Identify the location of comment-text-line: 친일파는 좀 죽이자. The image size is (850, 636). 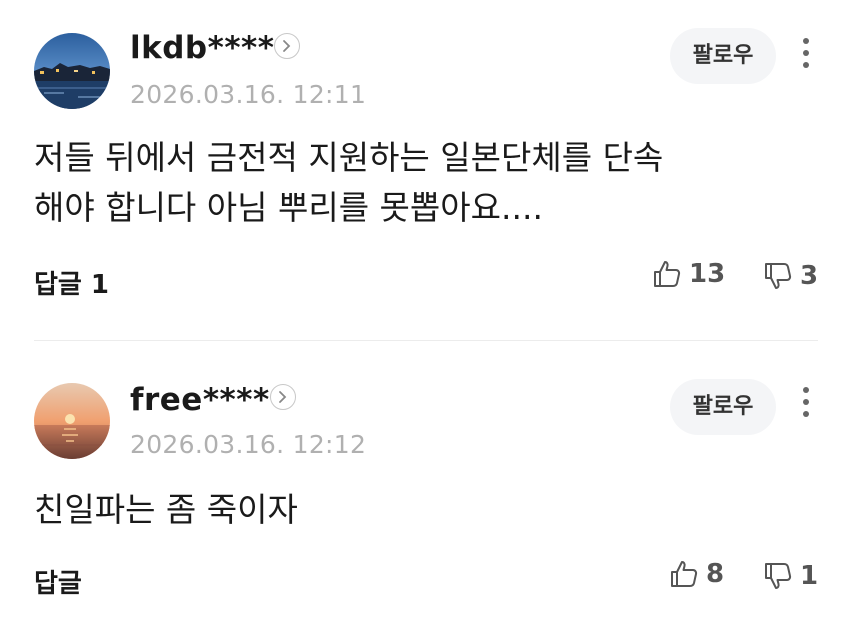
(166, 509).